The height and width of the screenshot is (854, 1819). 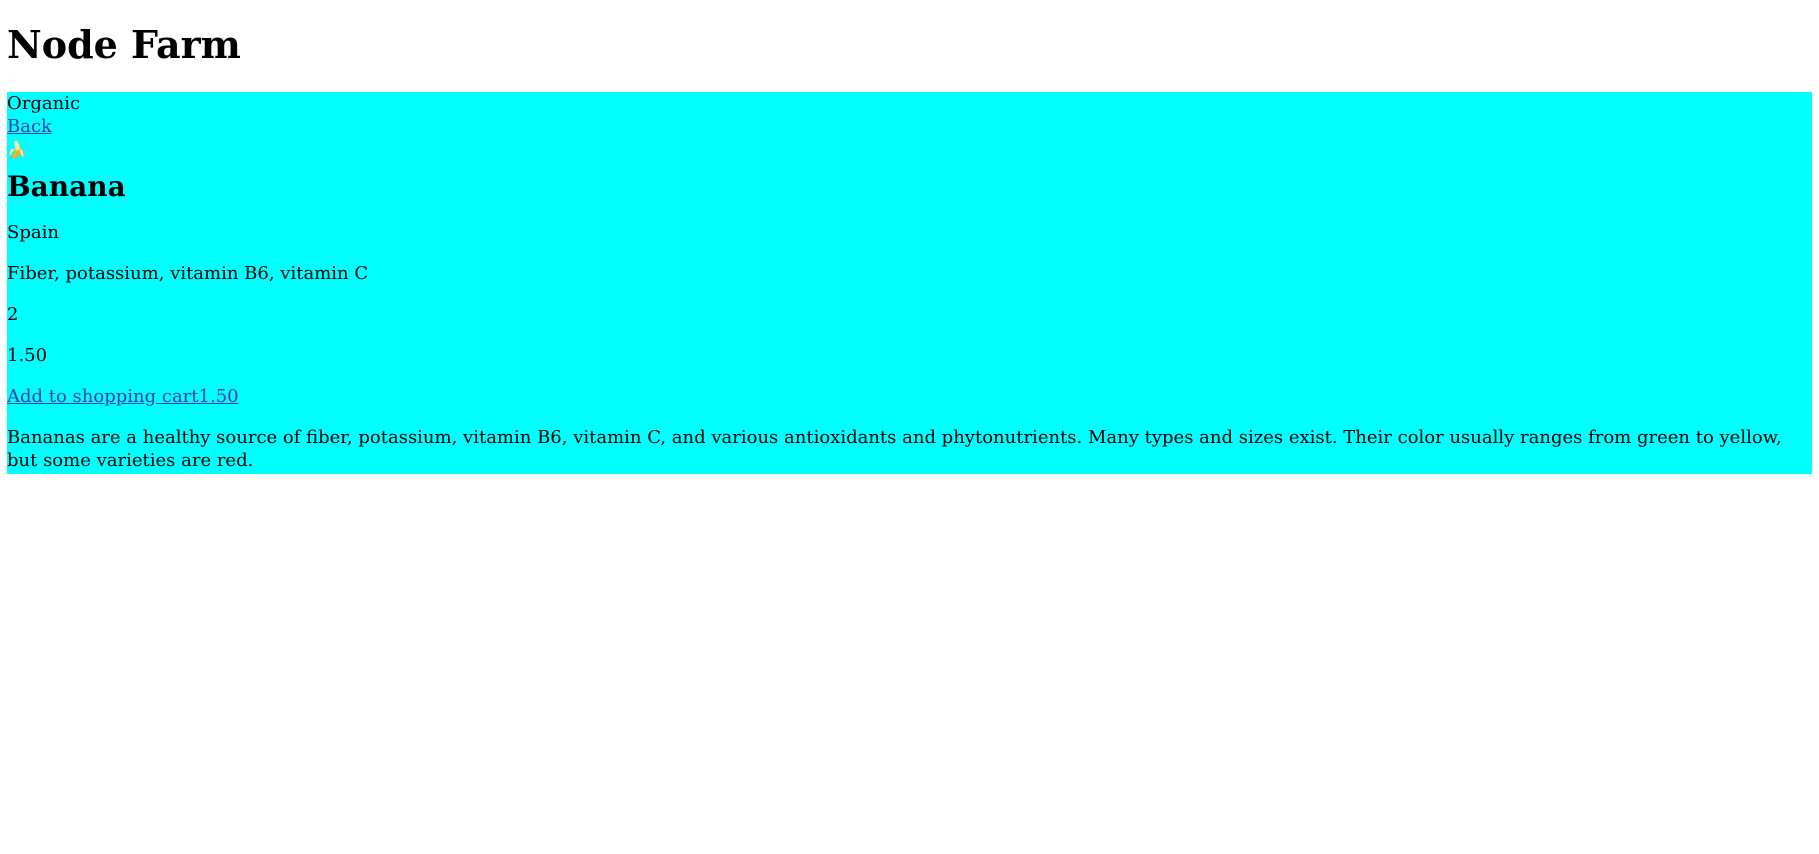 I want to click on back-link: Back, so click(x=909, y=126).